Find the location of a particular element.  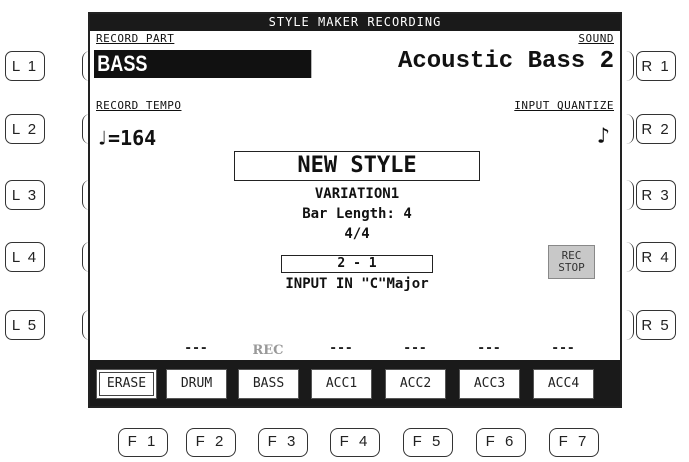

f1-key: F 1 is located at coordinates (143, 442).